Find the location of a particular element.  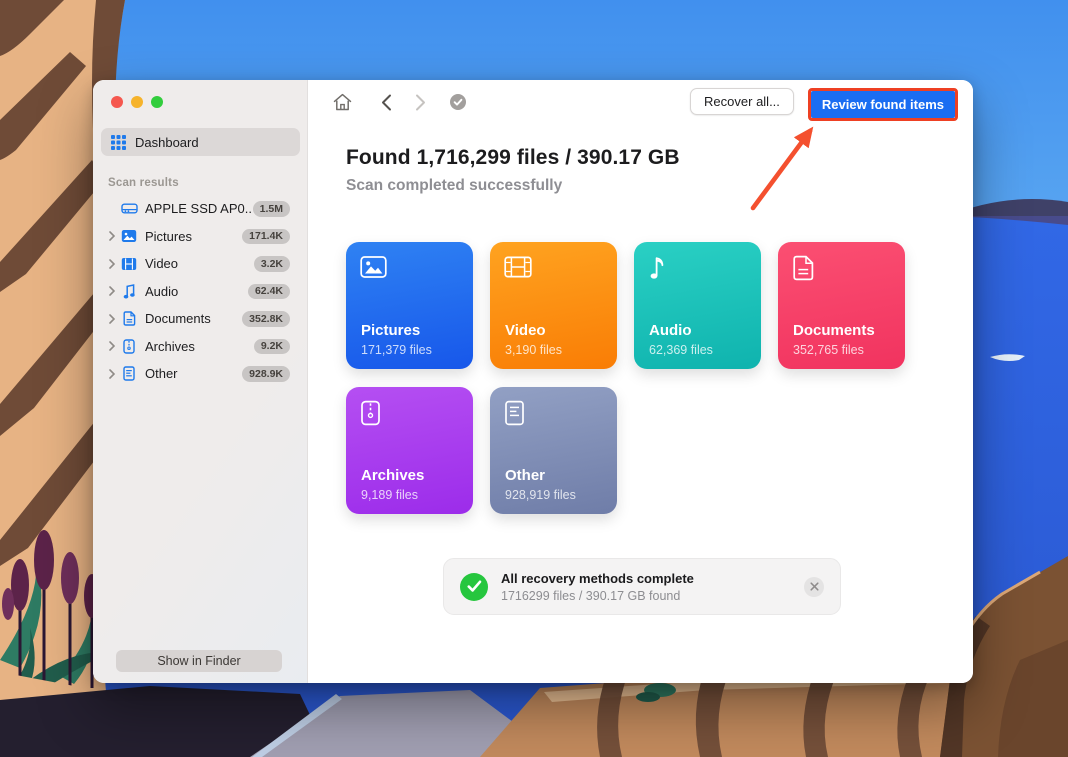

card-count: 171,379 files is located at coordinates (396, 350).